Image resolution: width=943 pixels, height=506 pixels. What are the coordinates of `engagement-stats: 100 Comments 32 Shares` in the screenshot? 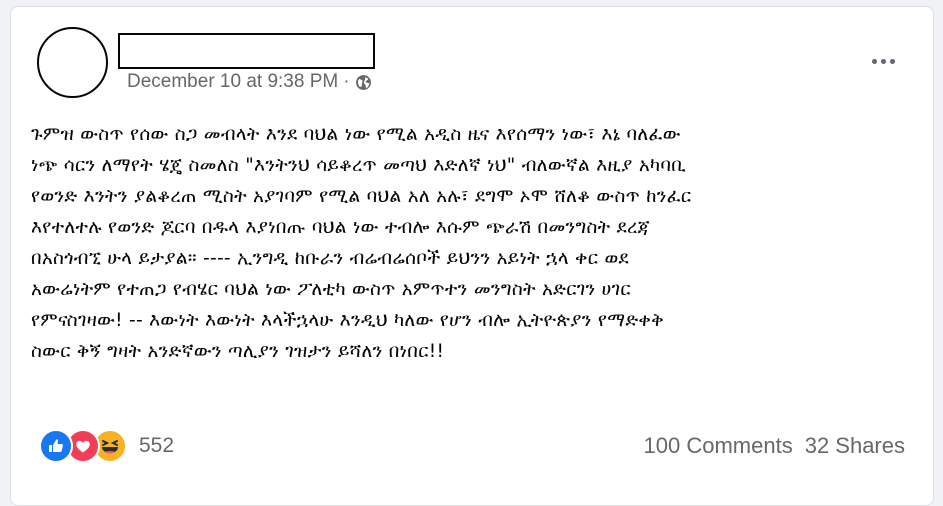 It's located at (774, 446).